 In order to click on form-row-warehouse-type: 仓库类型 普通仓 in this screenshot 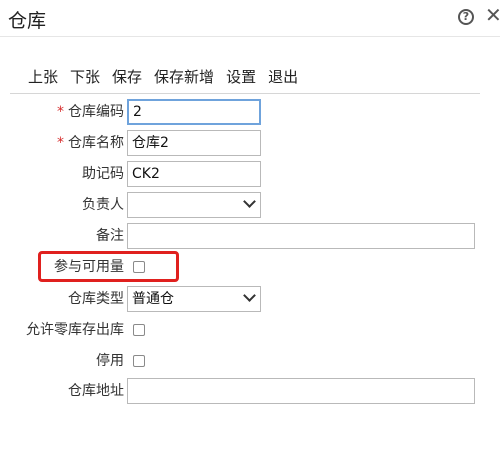, I will do `click(250, 299)`.